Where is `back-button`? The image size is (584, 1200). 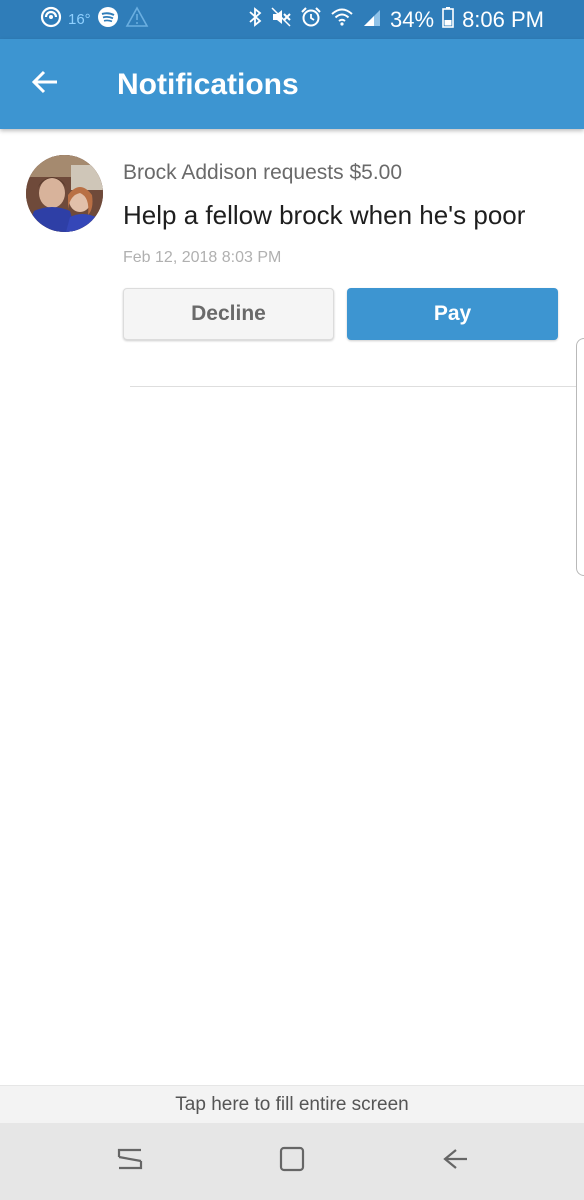 back-button is located at coordinates (45, 84).